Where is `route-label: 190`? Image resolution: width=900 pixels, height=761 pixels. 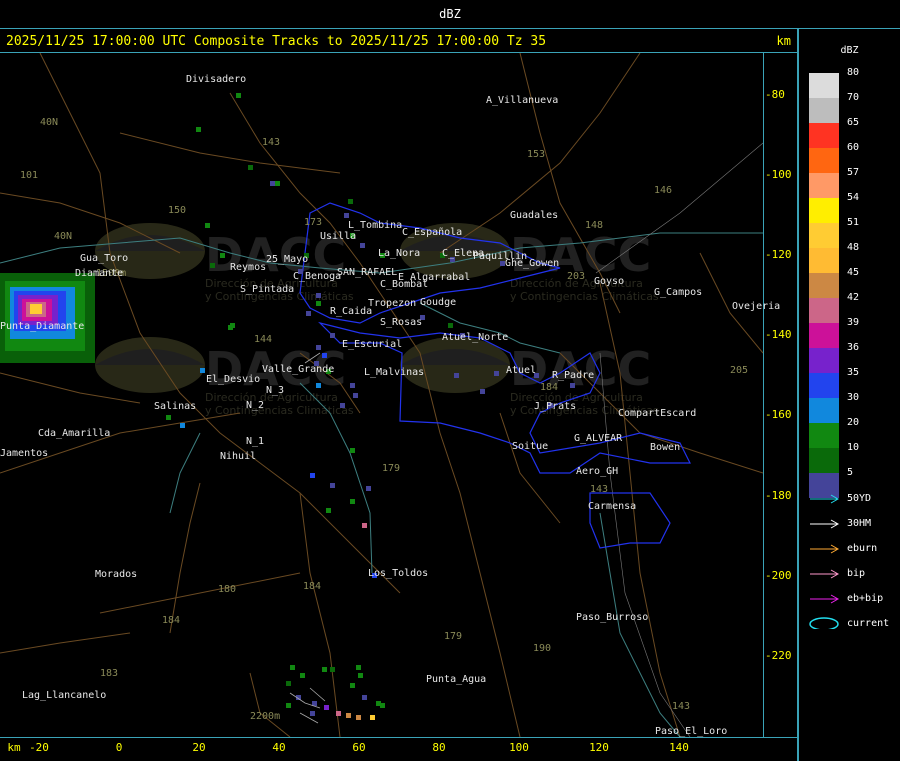
route-label: 190 is located at coordinates (542, 648).